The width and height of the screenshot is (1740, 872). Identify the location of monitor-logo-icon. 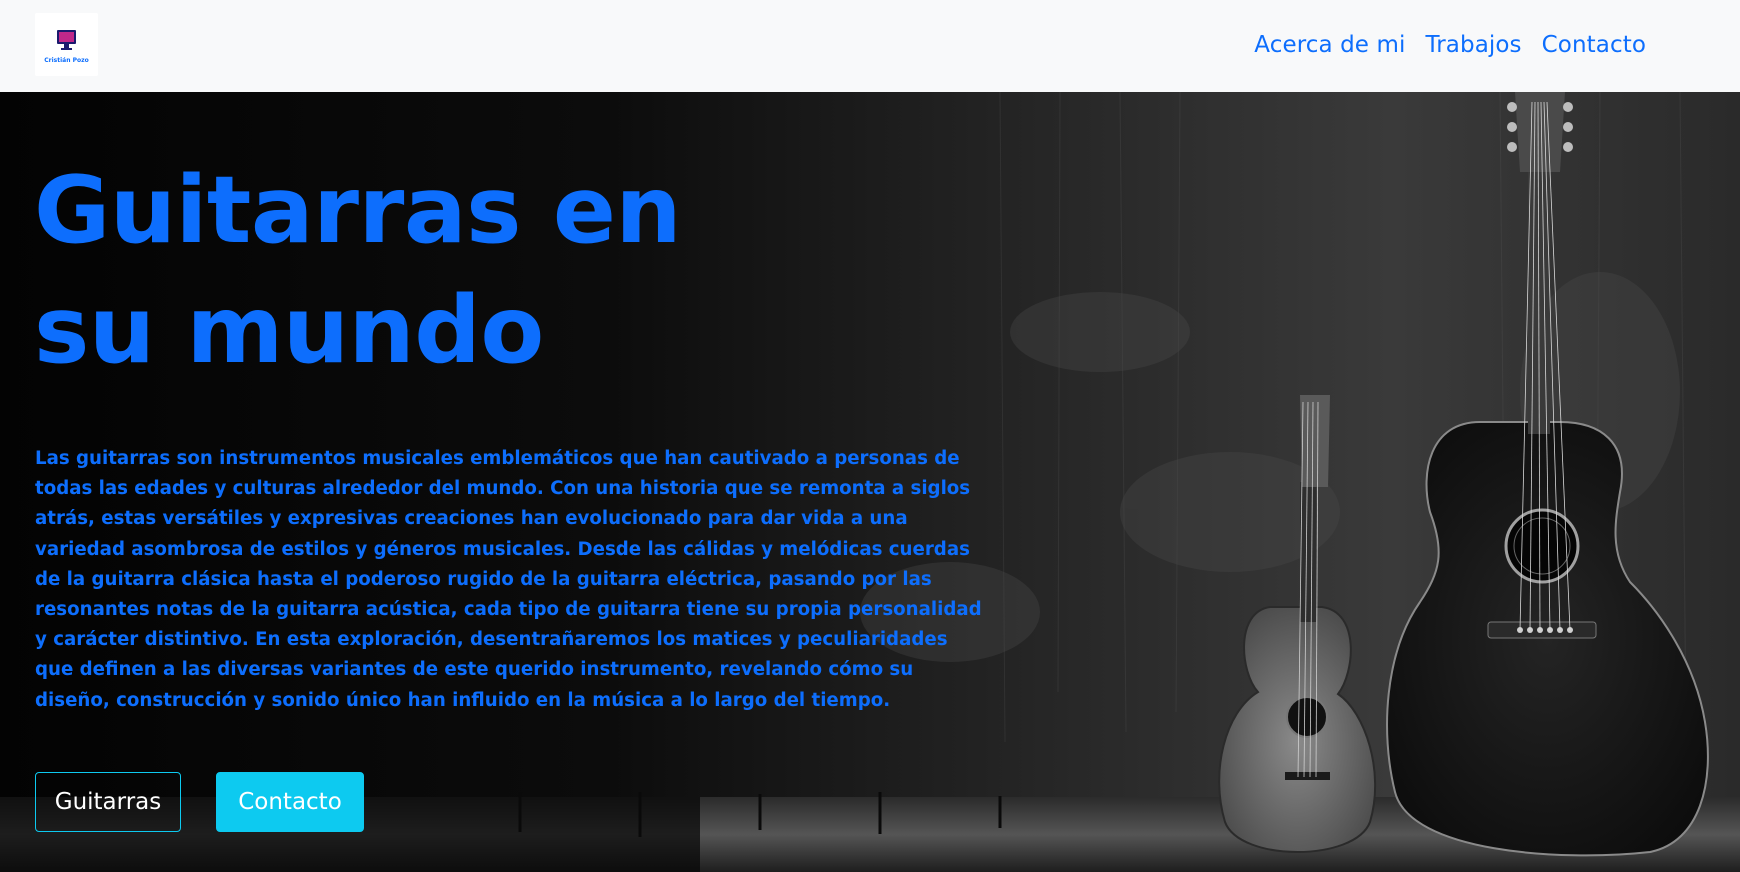
(66, 40).